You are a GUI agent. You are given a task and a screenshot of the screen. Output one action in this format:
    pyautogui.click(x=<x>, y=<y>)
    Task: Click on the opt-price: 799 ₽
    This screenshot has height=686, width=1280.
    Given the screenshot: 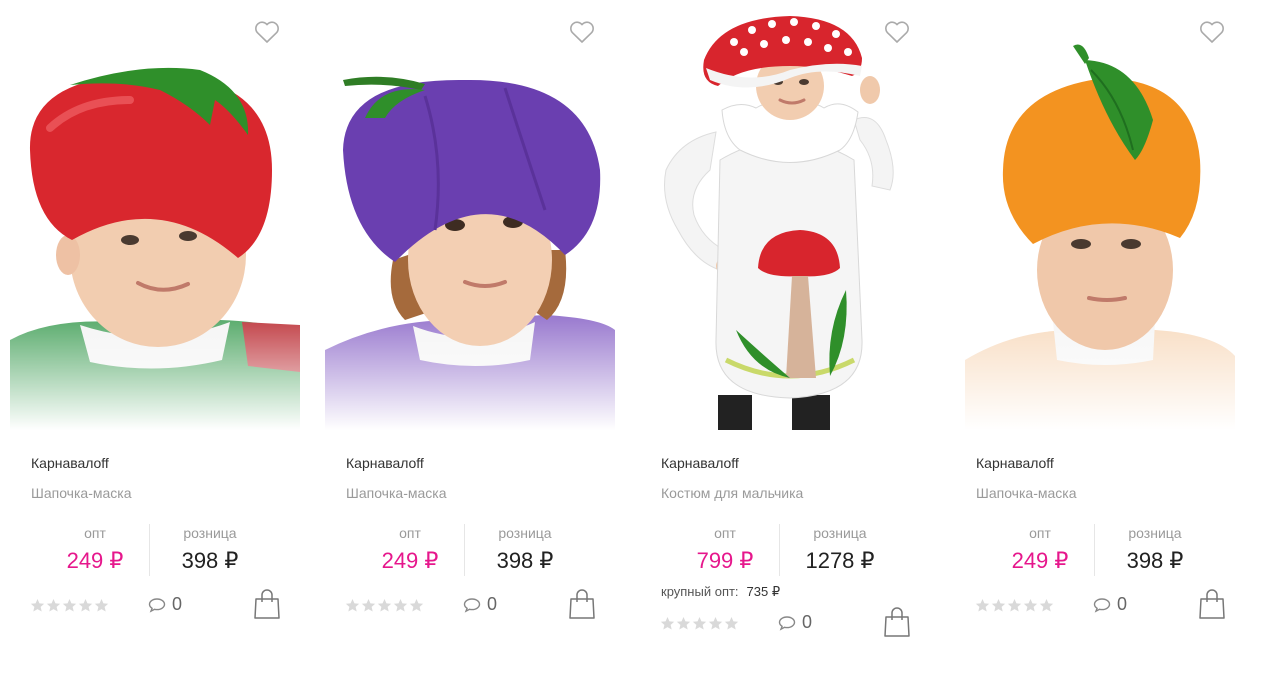 What is the action you would take?
    pyautogui.click(x=725, y=560)
    